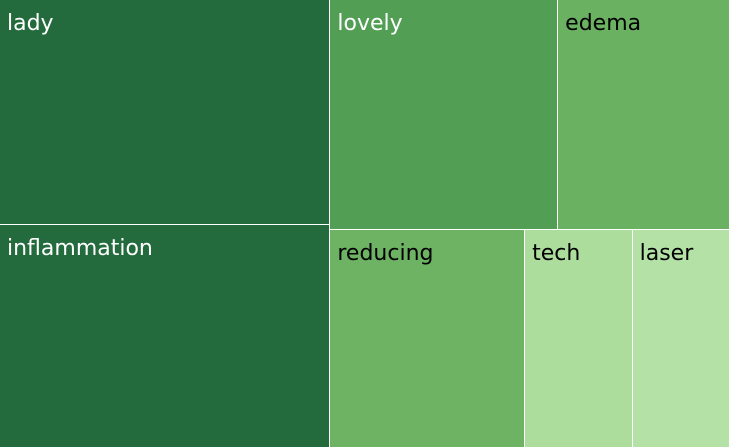  I want to click on treemap-tile-label: lady, so click(30, 23).